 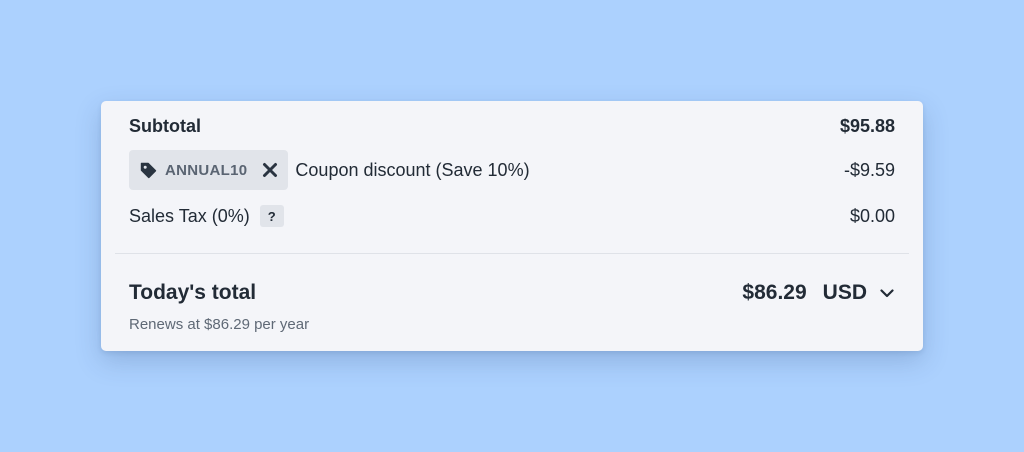 What do you see at coordinates (412, 169) in the screenshot?
I see `coupon-discount-label: Coupon discount (Save 10%)` at bounding box center [412, 169].